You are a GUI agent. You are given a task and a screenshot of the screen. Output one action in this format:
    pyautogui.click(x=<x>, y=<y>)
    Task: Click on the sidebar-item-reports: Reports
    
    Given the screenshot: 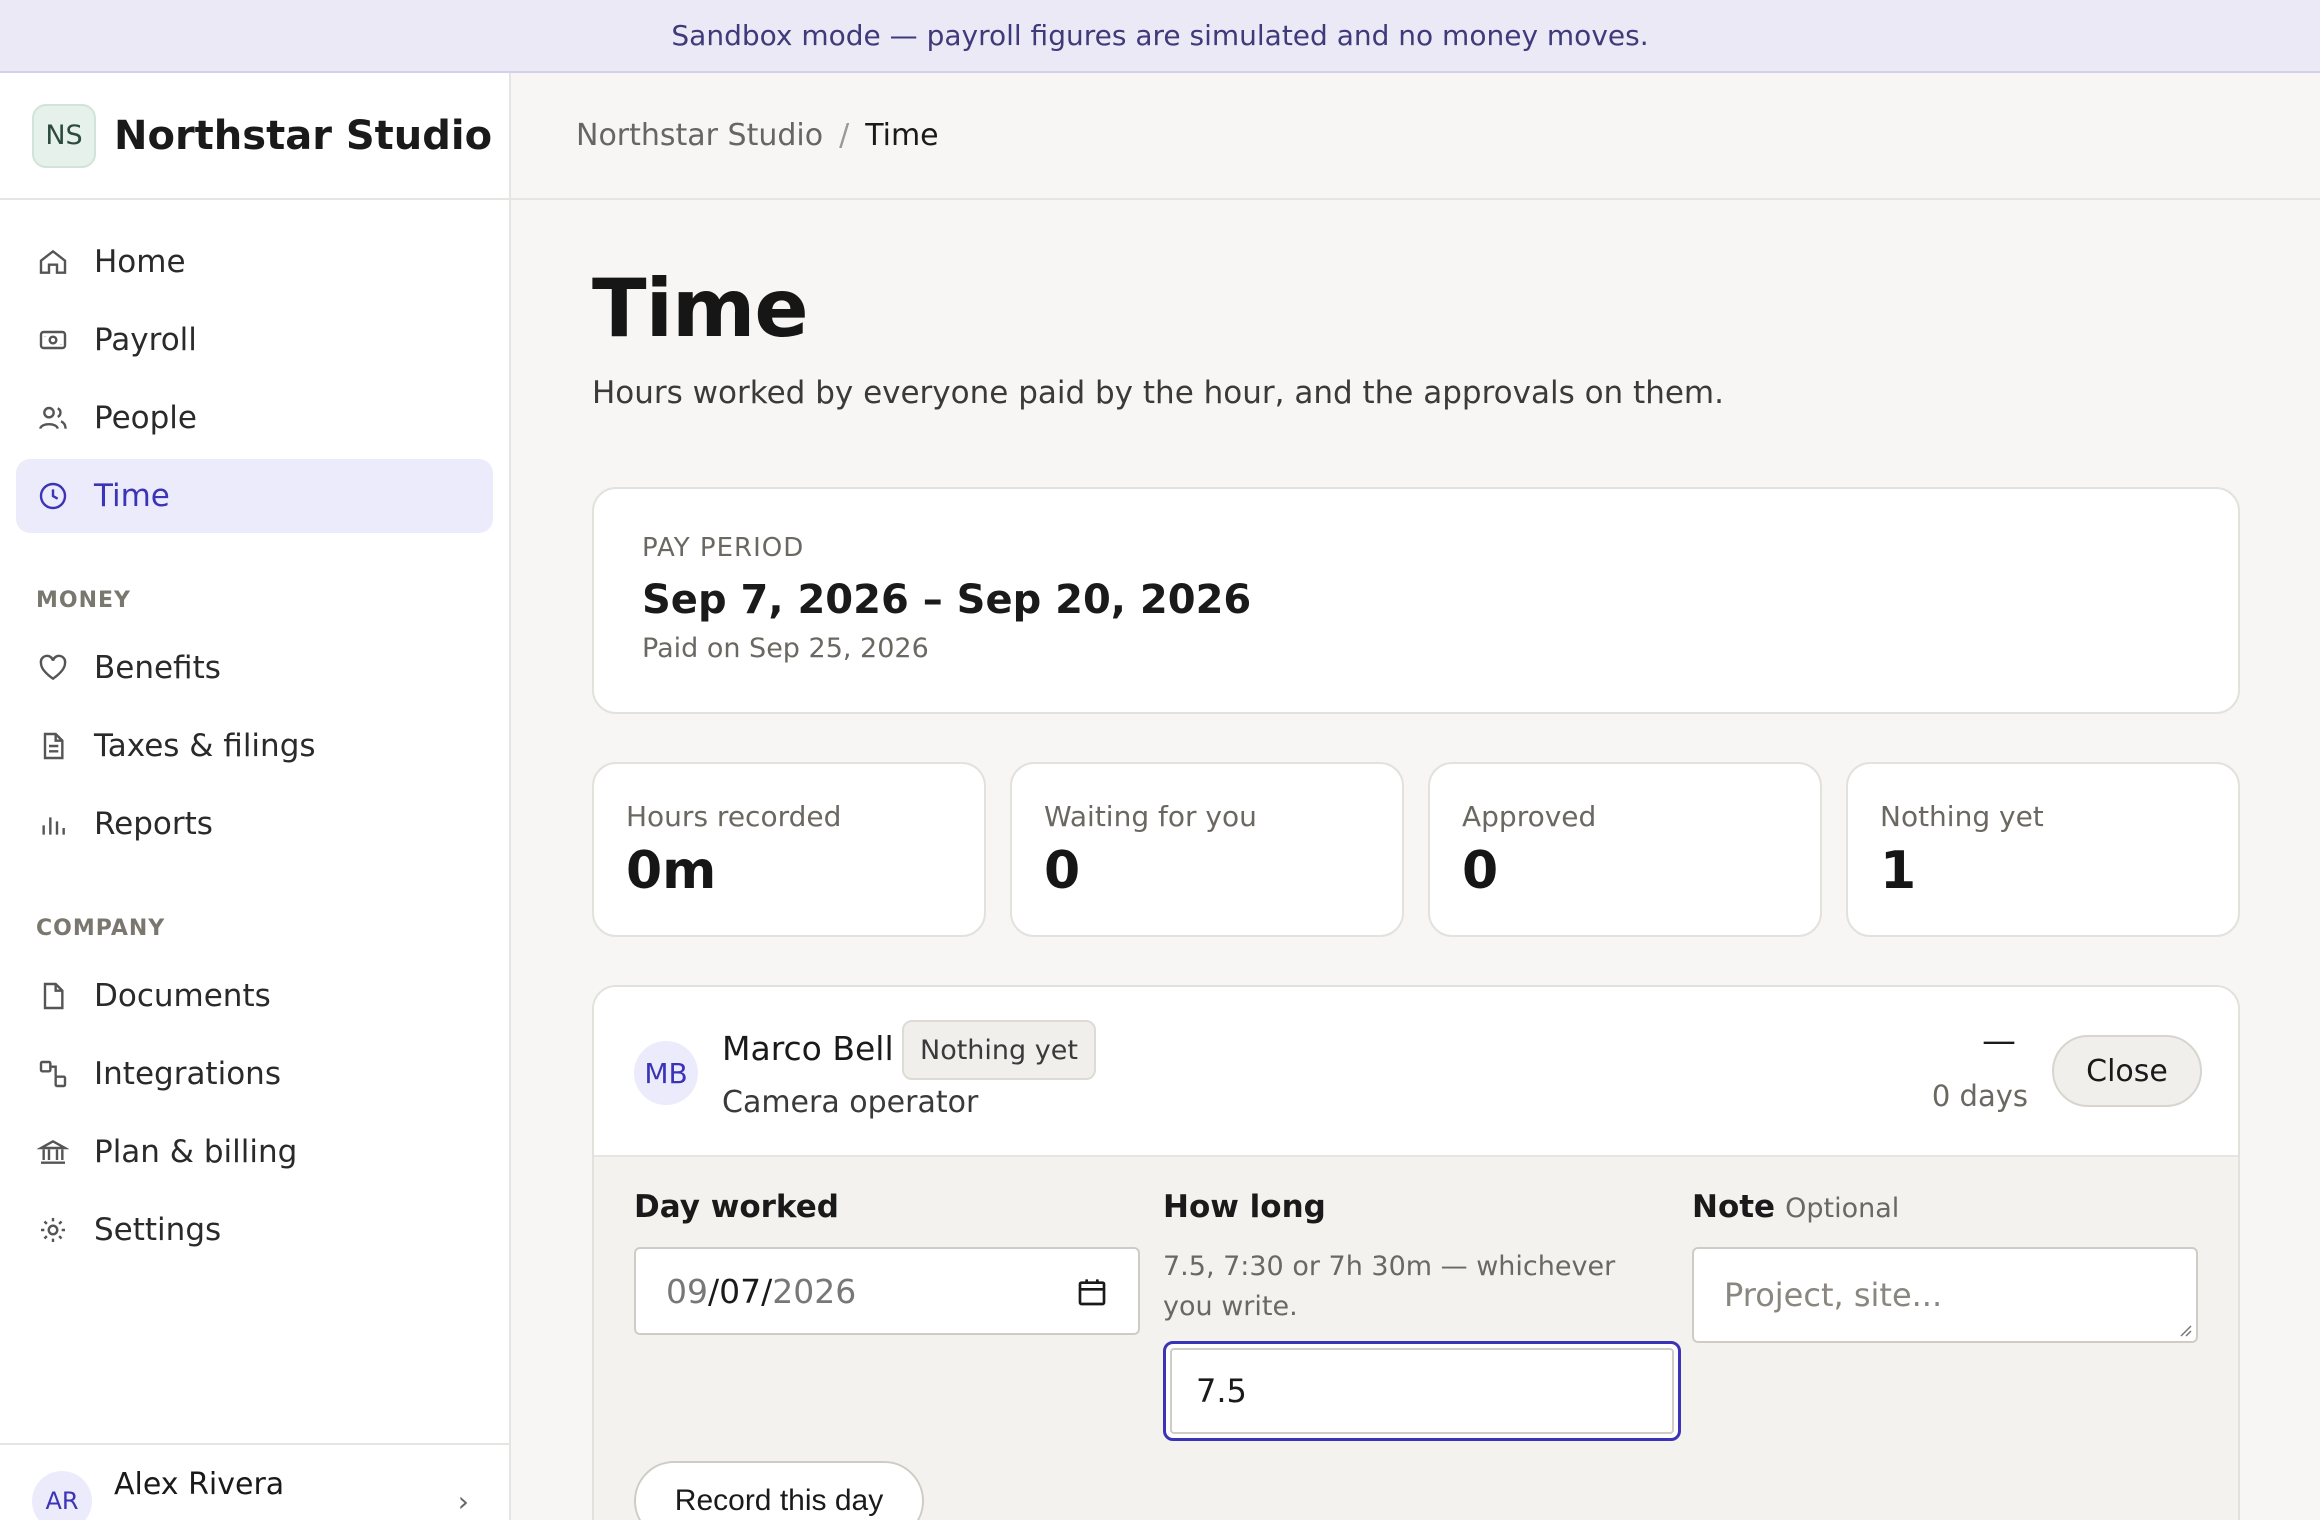 What is the action you would take?
    pyautogui.click(x=254, y=824)
    